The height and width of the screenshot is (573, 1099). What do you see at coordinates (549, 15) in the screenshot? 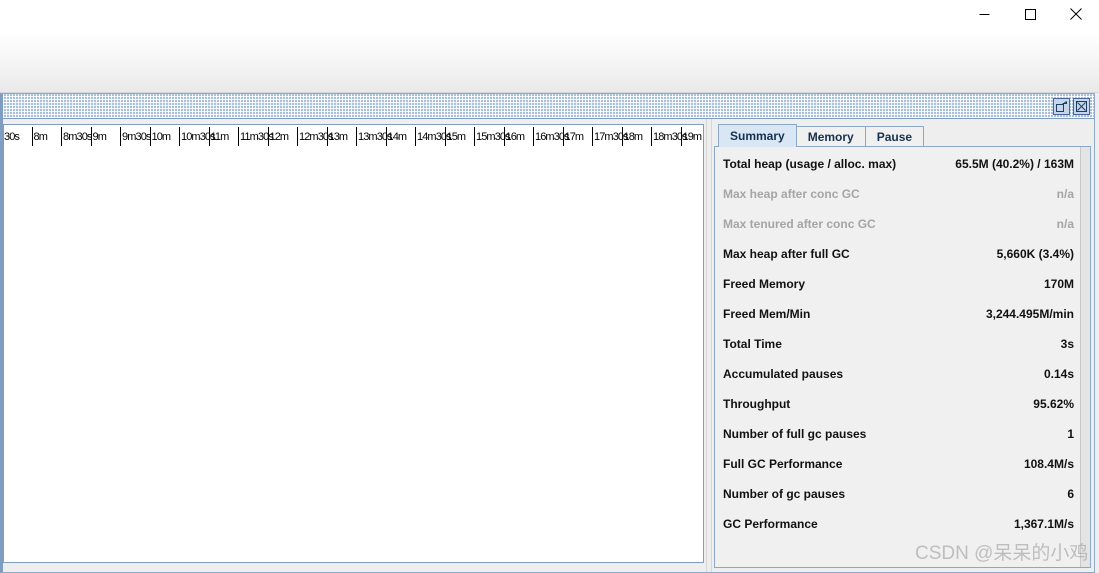
I see `native-title-bar` at bounding box center [549, 15].